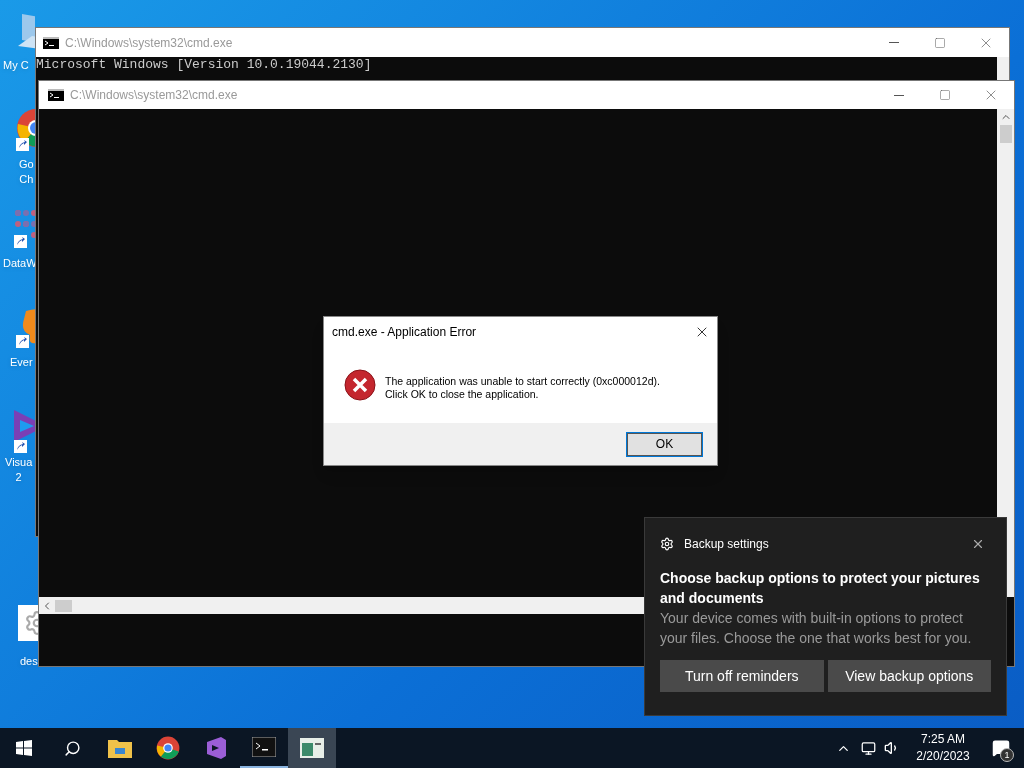 Image resolution: width=1024 pixels, height=768 pixels. Describe the element at coordinates (28, 623) in the screenshot. I see `gear-icon` at that location.